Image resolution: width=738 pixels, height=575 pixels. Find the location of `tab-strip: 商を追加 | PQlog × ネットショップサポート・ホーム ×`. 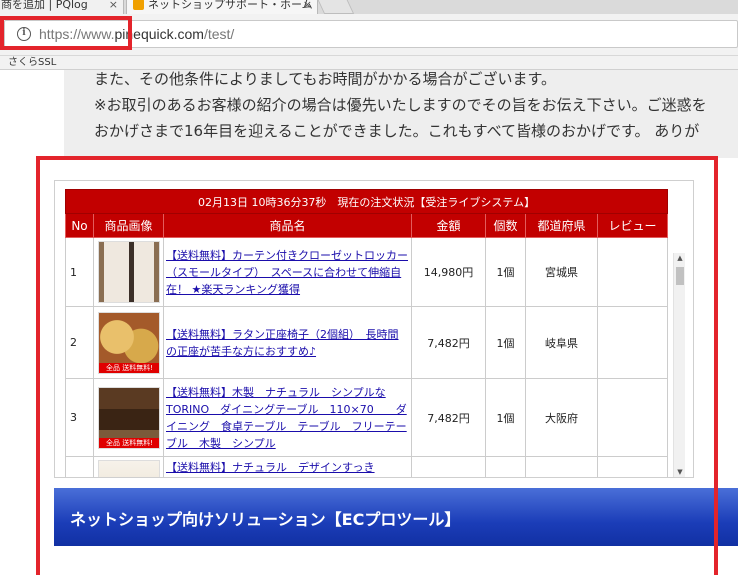

tab-strip: 商を追加 | PQlog × ネットショップサポート・ホーム × is located at coordinates (369, 7).